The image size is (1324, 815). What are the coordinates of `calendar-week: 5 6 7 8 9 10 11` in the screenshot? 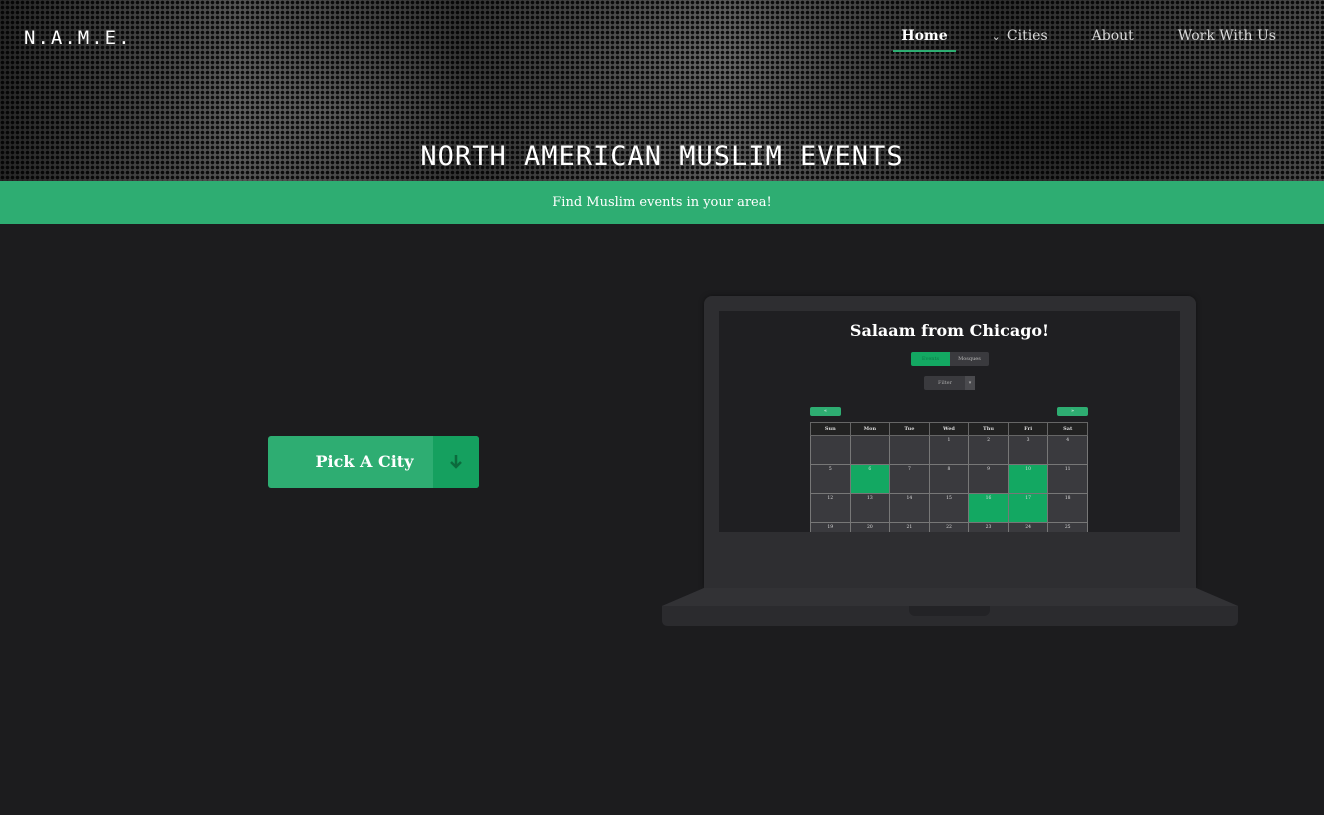 It's located at (949, 479).